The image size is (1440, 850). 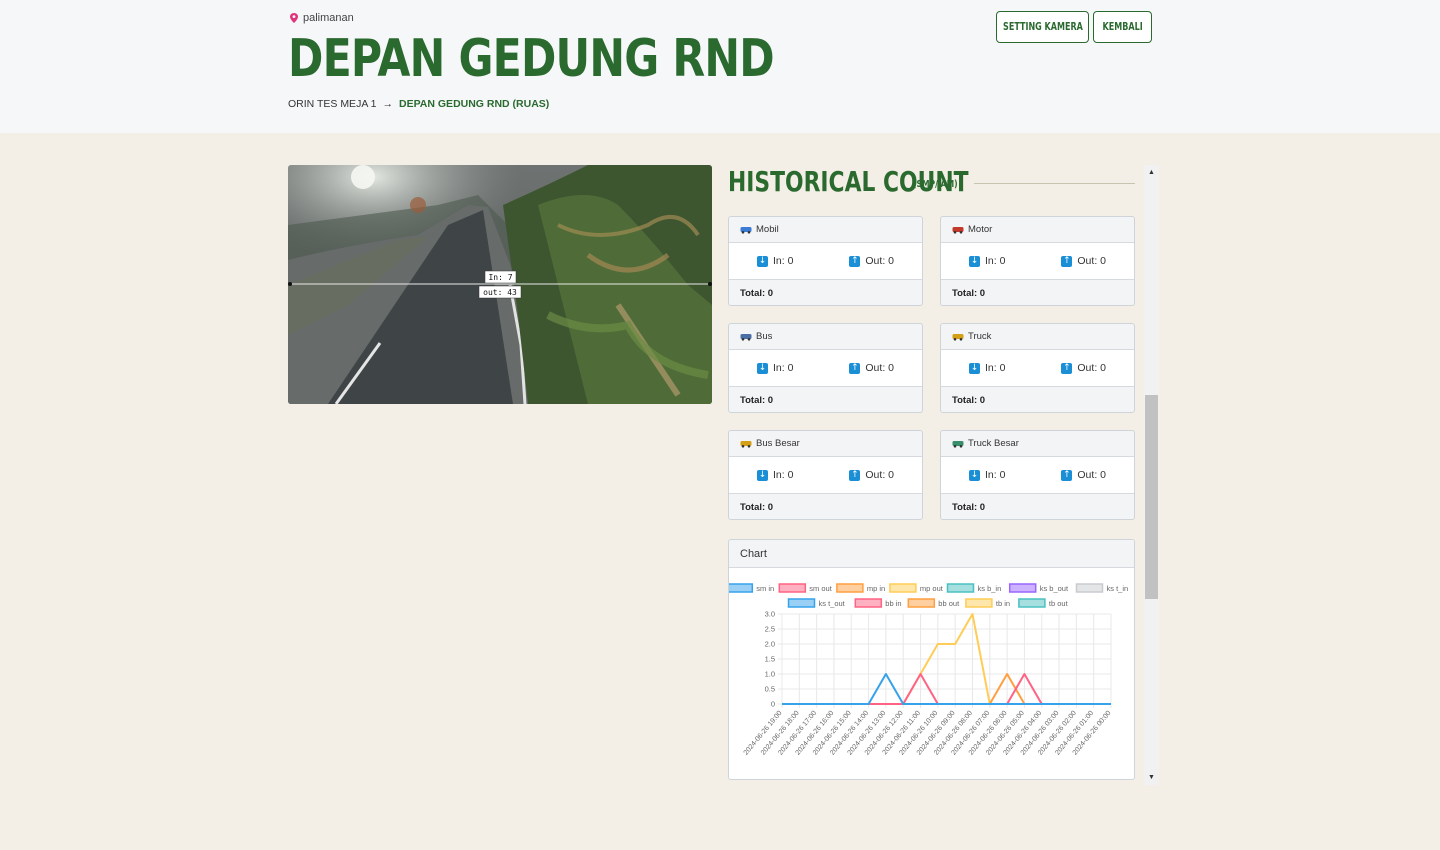 I want to click on car-icon, so click(x=746, y=230).